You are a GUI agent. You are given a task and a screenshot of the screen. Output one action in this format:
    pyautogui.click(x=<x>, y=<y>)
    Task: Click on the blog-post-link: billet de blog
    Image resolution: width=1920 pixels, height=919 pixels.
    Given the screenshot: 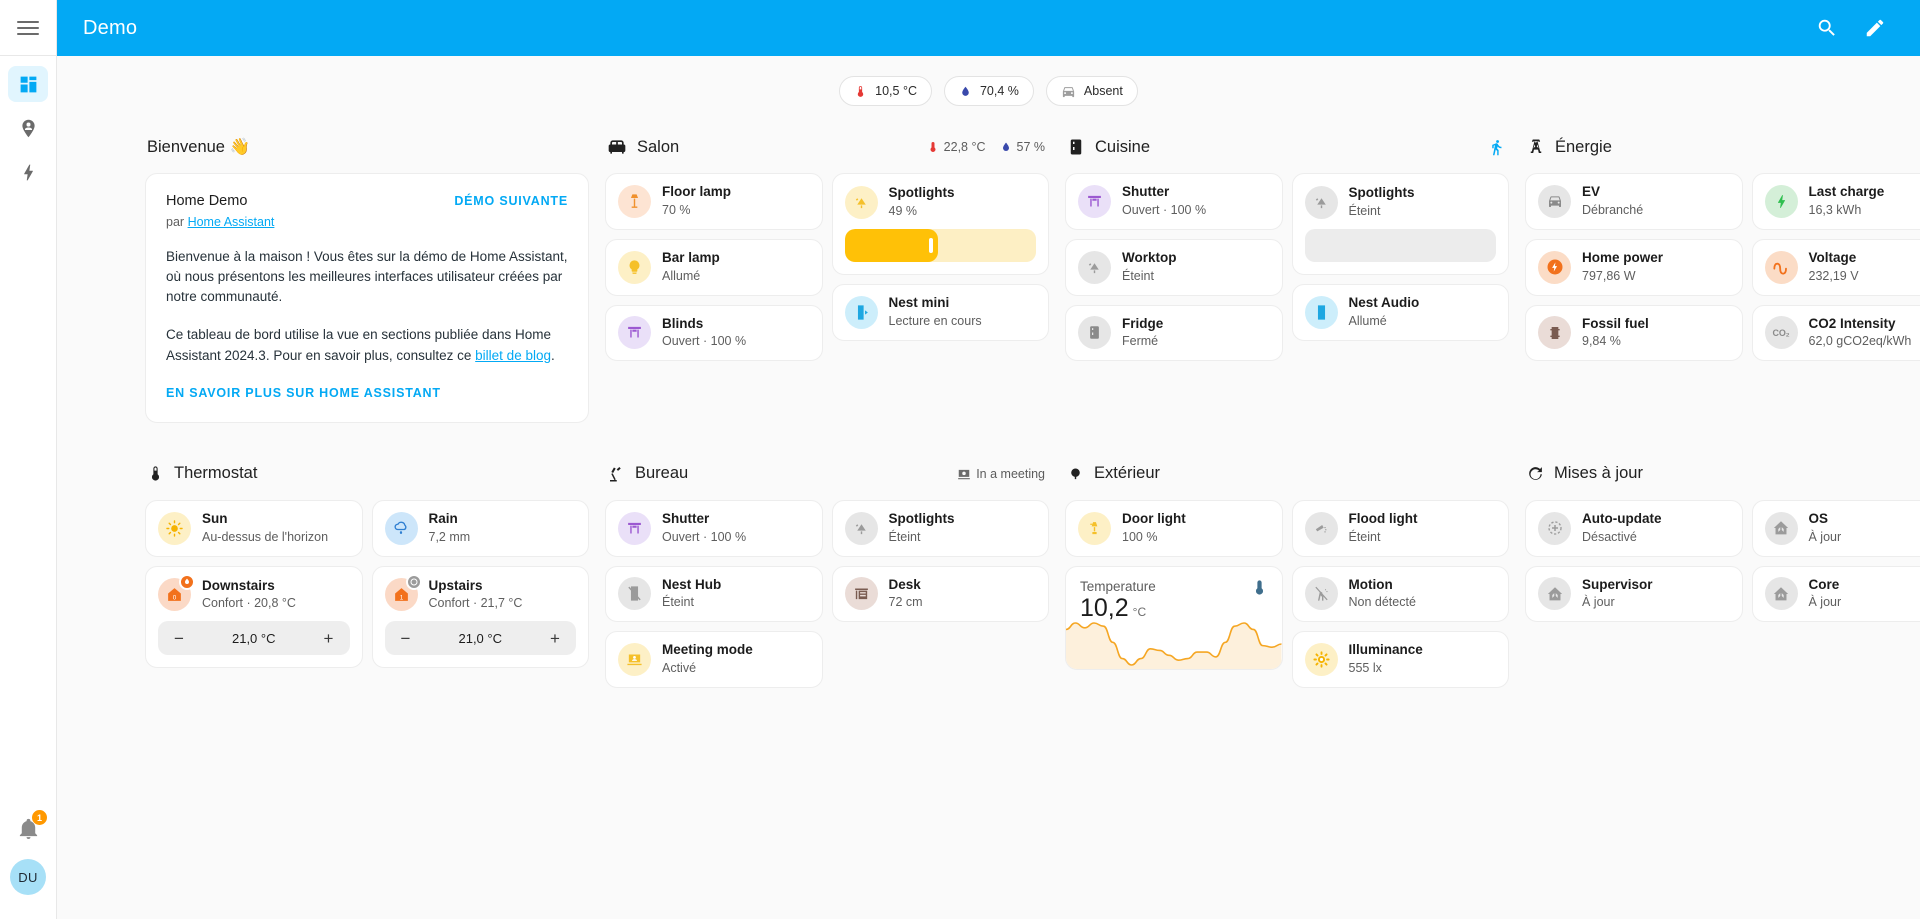 What is the action you would take?
    pyautogui.click(x=513, y=355)
    